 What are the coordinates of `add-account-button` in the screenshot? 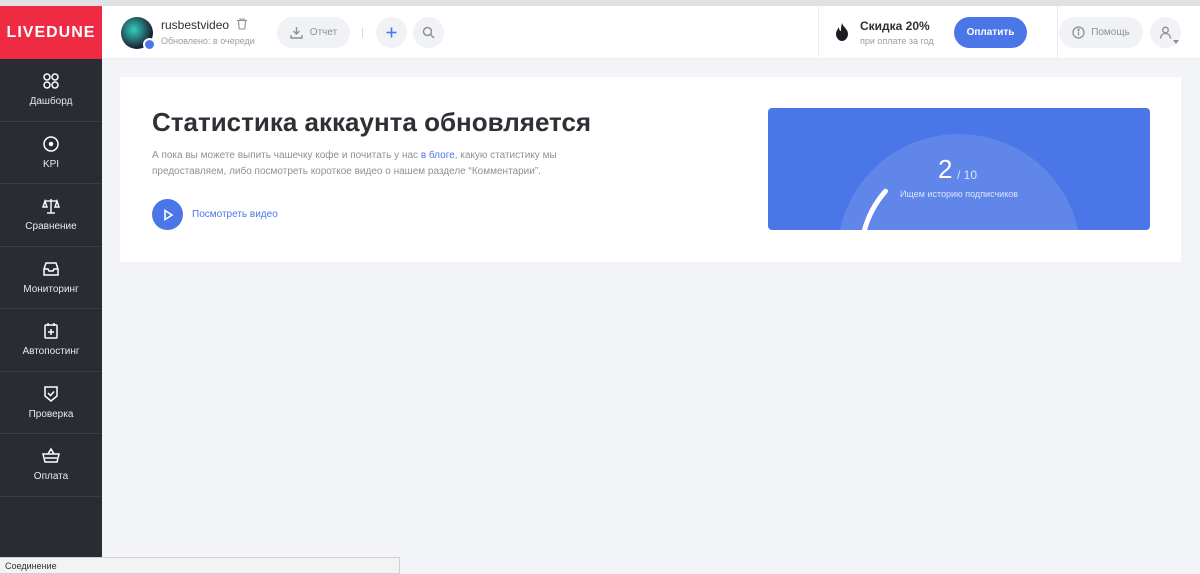 It's located at (391, 32).